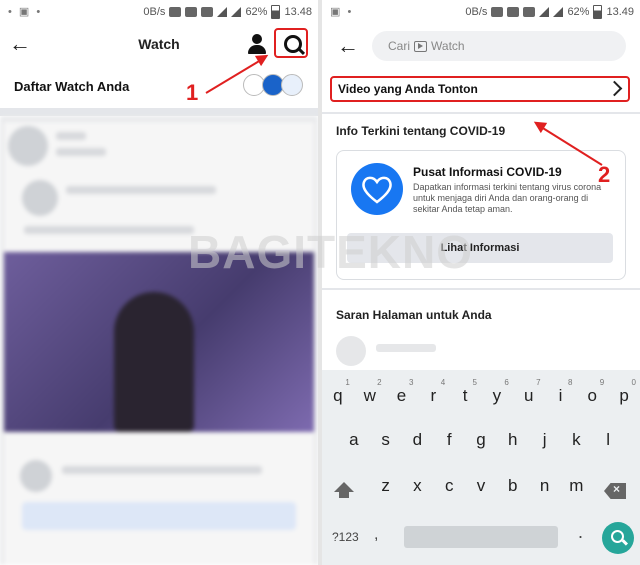 This screenshot has height=565, width=640. Describe the element at coordinates (624, 396) in the screenshot. I see `key-p: p0` at that location.